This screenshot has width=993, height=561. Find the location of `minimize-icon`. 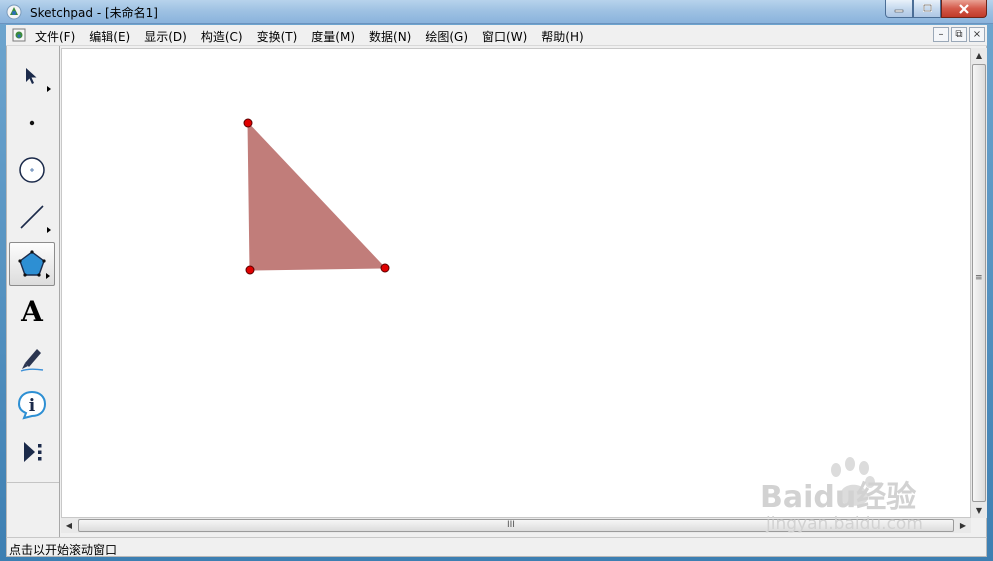

minimize-icon is located at coordinates (899, 10).